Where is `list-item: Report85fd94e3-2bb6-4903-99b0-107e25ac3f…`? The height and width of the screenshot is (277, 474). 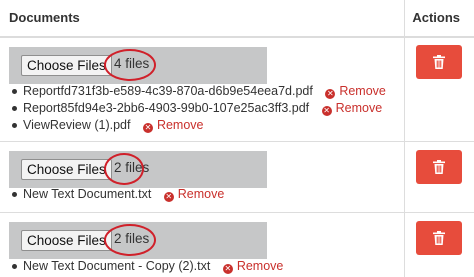
list-item: Report85fd94e3-2bb6-4903-99b0-107e25ac3f… is located at coordinates (199, 108).